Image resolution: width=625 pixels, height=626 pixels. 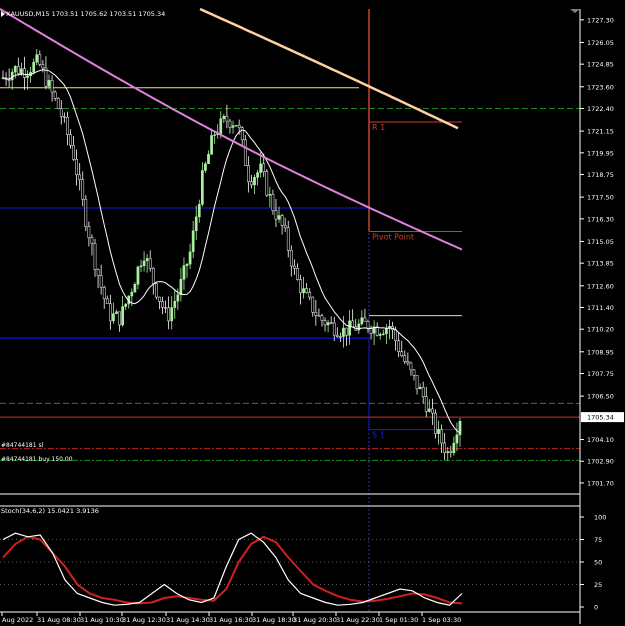 I want to click on stoch-level-label: 0, so click(x=596, y=608).